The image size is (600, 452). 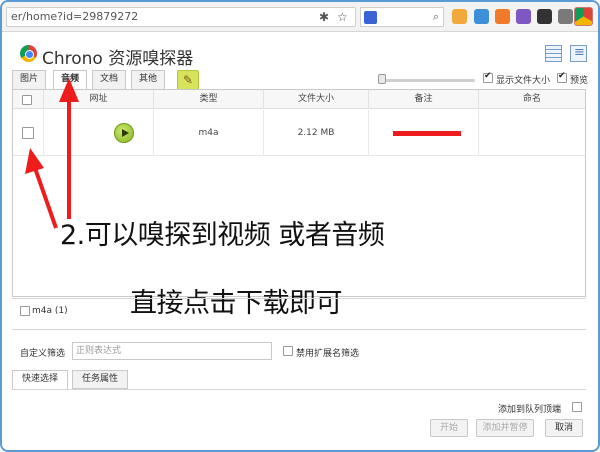 What do you see at coordinates (25, 311) in the screenshot?
I see `m4a-filter-checkbox` at bounding box center [25, 311].